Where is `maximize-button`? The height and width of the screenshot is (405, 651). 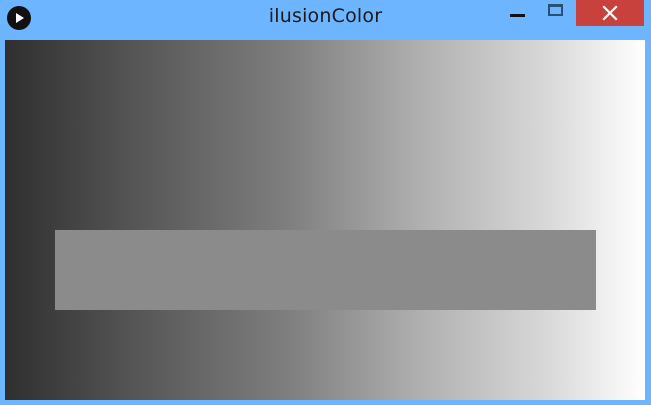 maximize-button is located at coordinates (557, 14).